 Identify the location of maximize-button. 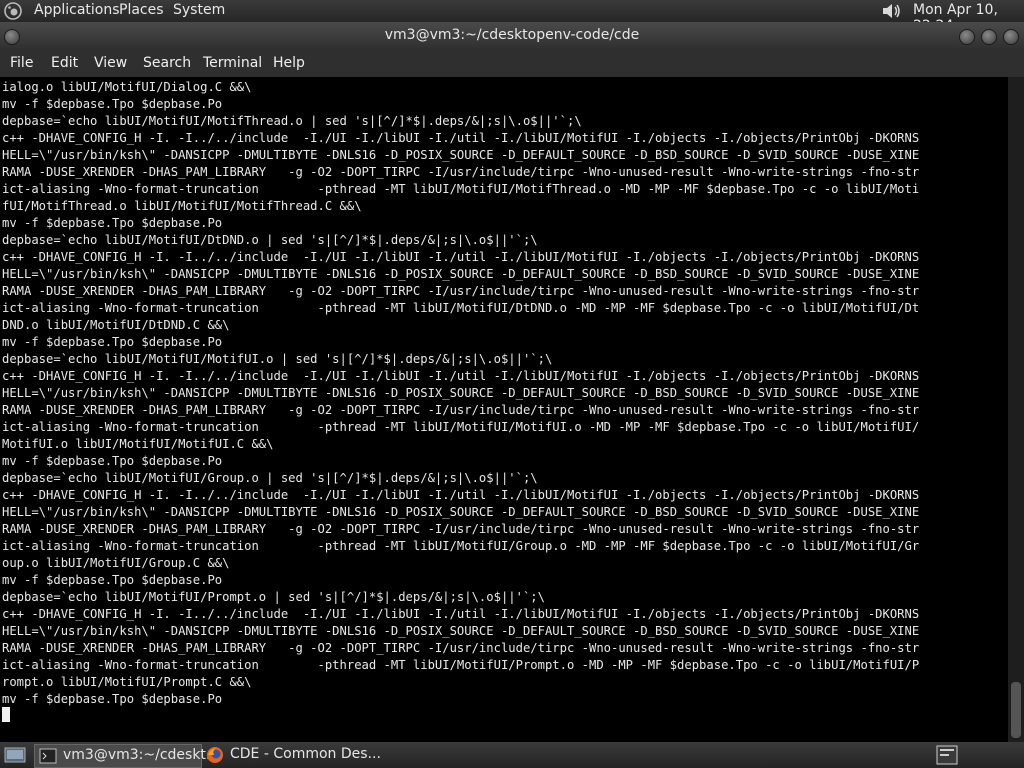
(989, 37).